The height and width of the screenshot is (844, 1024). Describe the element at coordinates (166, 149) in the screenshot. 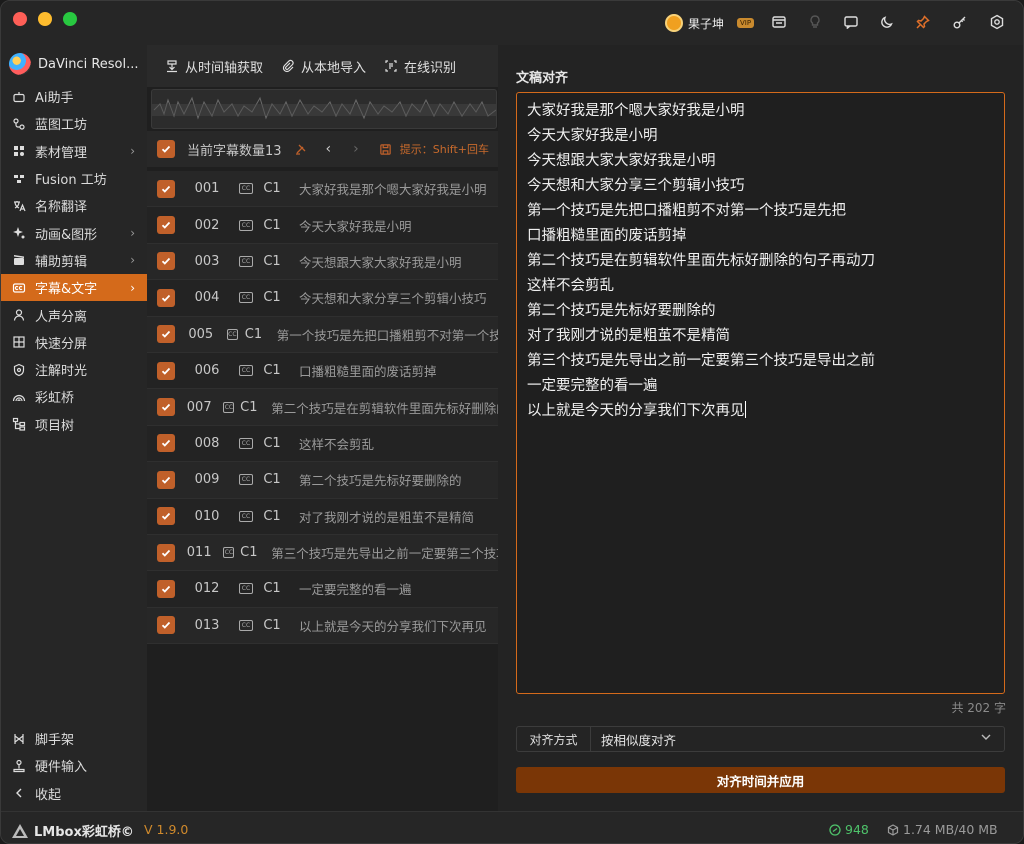

I see `select-all-checkbox` at that location.